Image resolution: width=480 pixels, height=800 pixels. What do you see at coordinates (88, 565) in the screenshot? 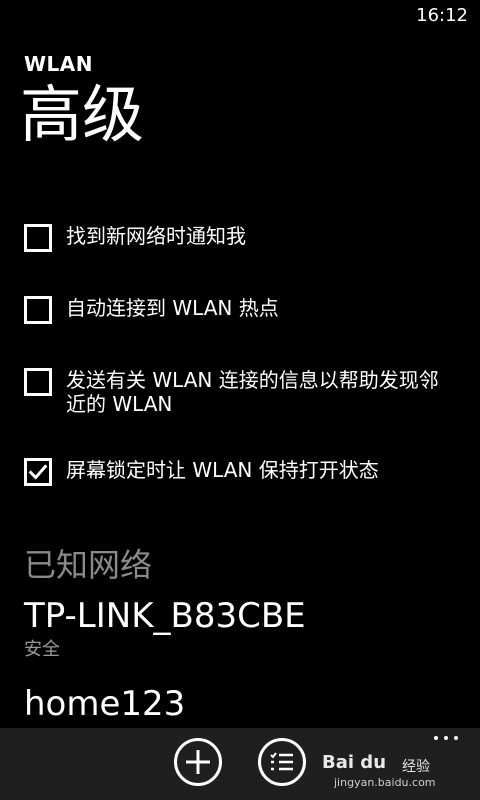
I see `known-networks-title: 已知网络` at bounding box center [88, 565].